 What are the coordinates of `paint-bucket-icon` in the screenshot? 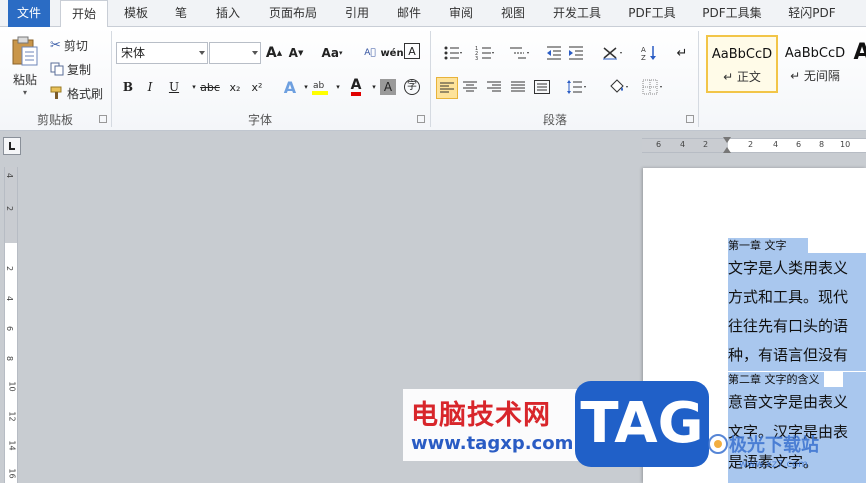 It's located at (619, 86).